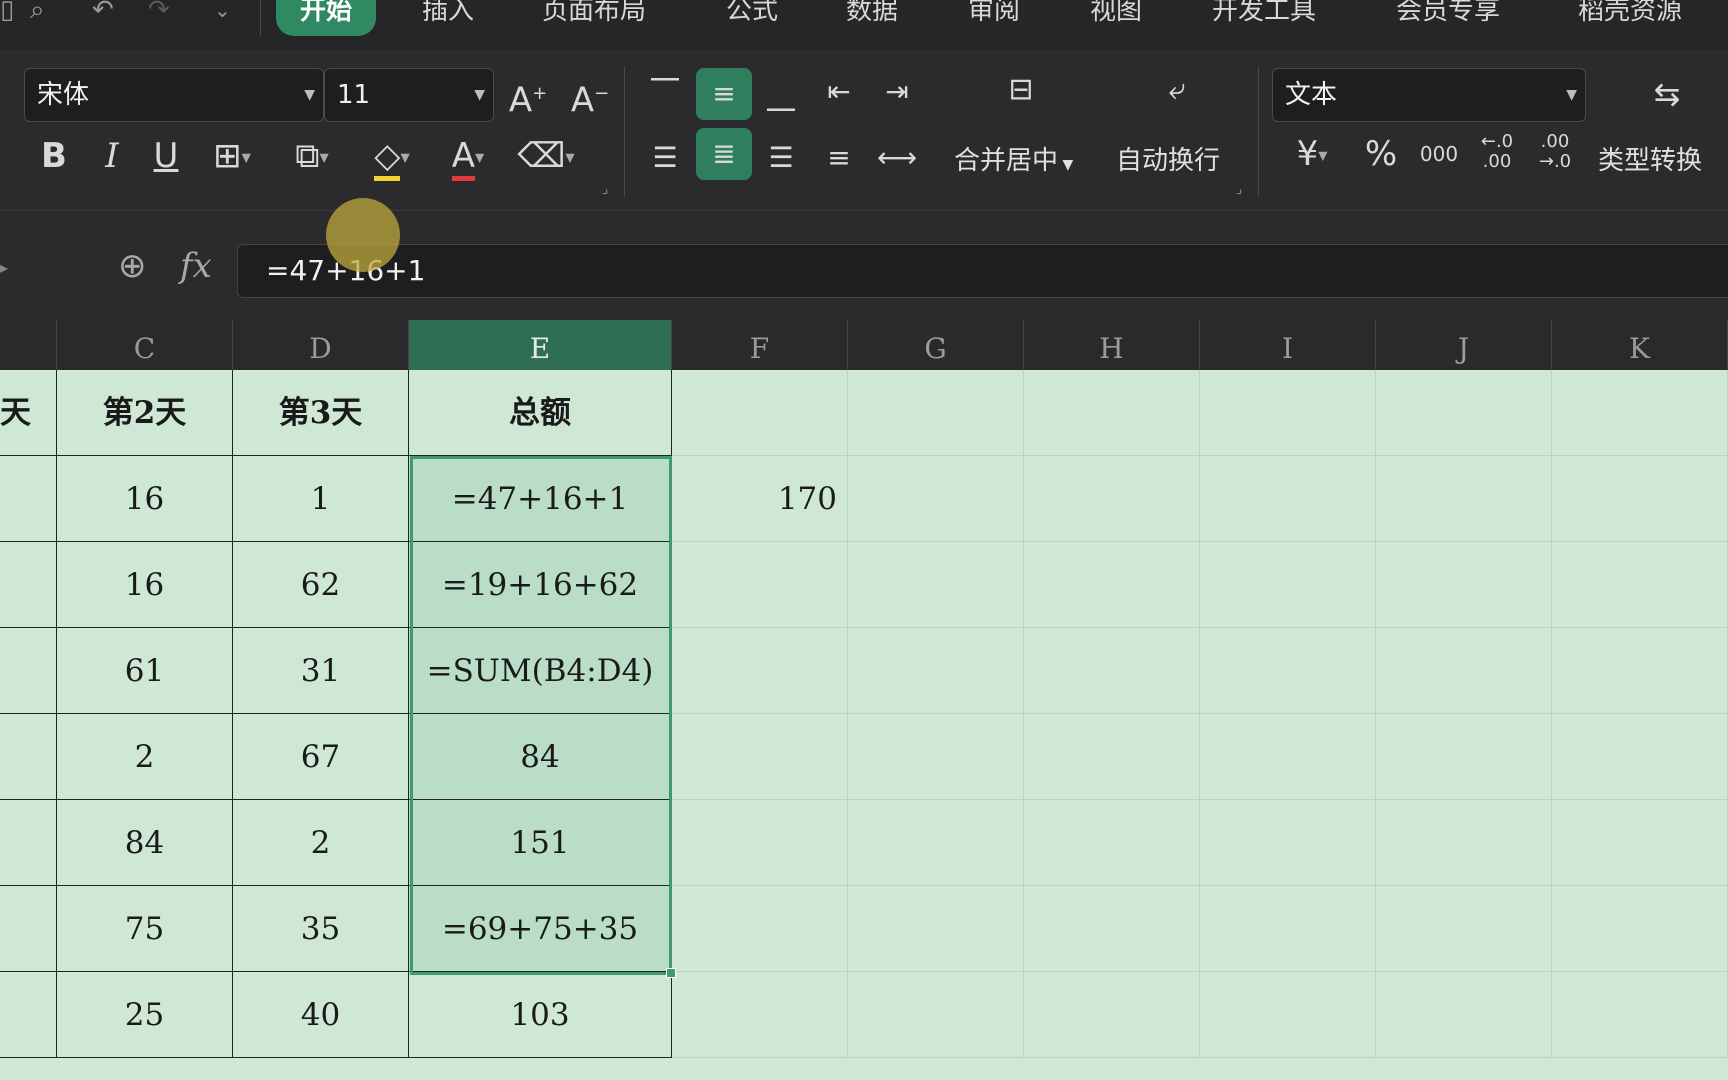 This screenshot has width=1728, height=1080. Describe the element at coordinates (145, 345) in the screenshot. I see `column-header-c: C` at that location.